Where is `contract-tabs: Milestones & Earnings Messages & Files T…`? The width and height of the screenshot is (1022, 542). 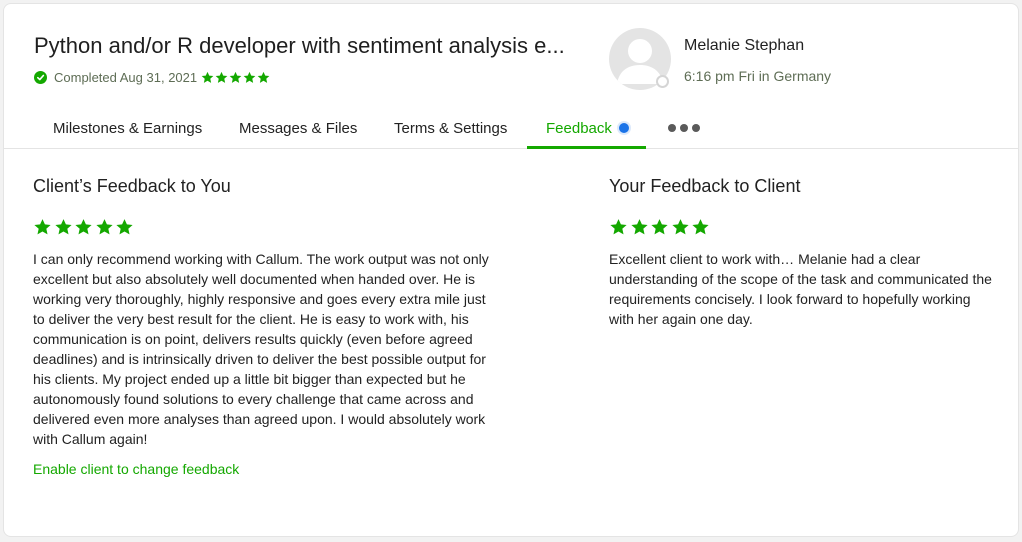 contract-tabs: Milestones & Earnings Messages & Files T… is located at coordinates (511, 129).